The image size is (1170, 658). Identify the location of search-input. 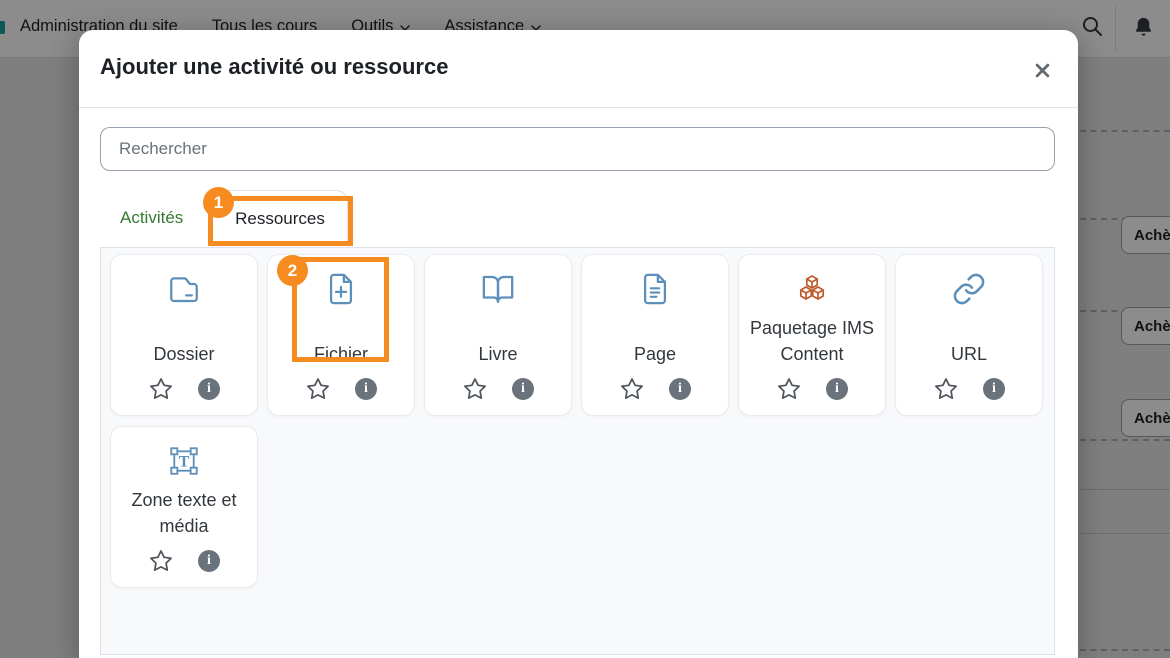
(577, 149).